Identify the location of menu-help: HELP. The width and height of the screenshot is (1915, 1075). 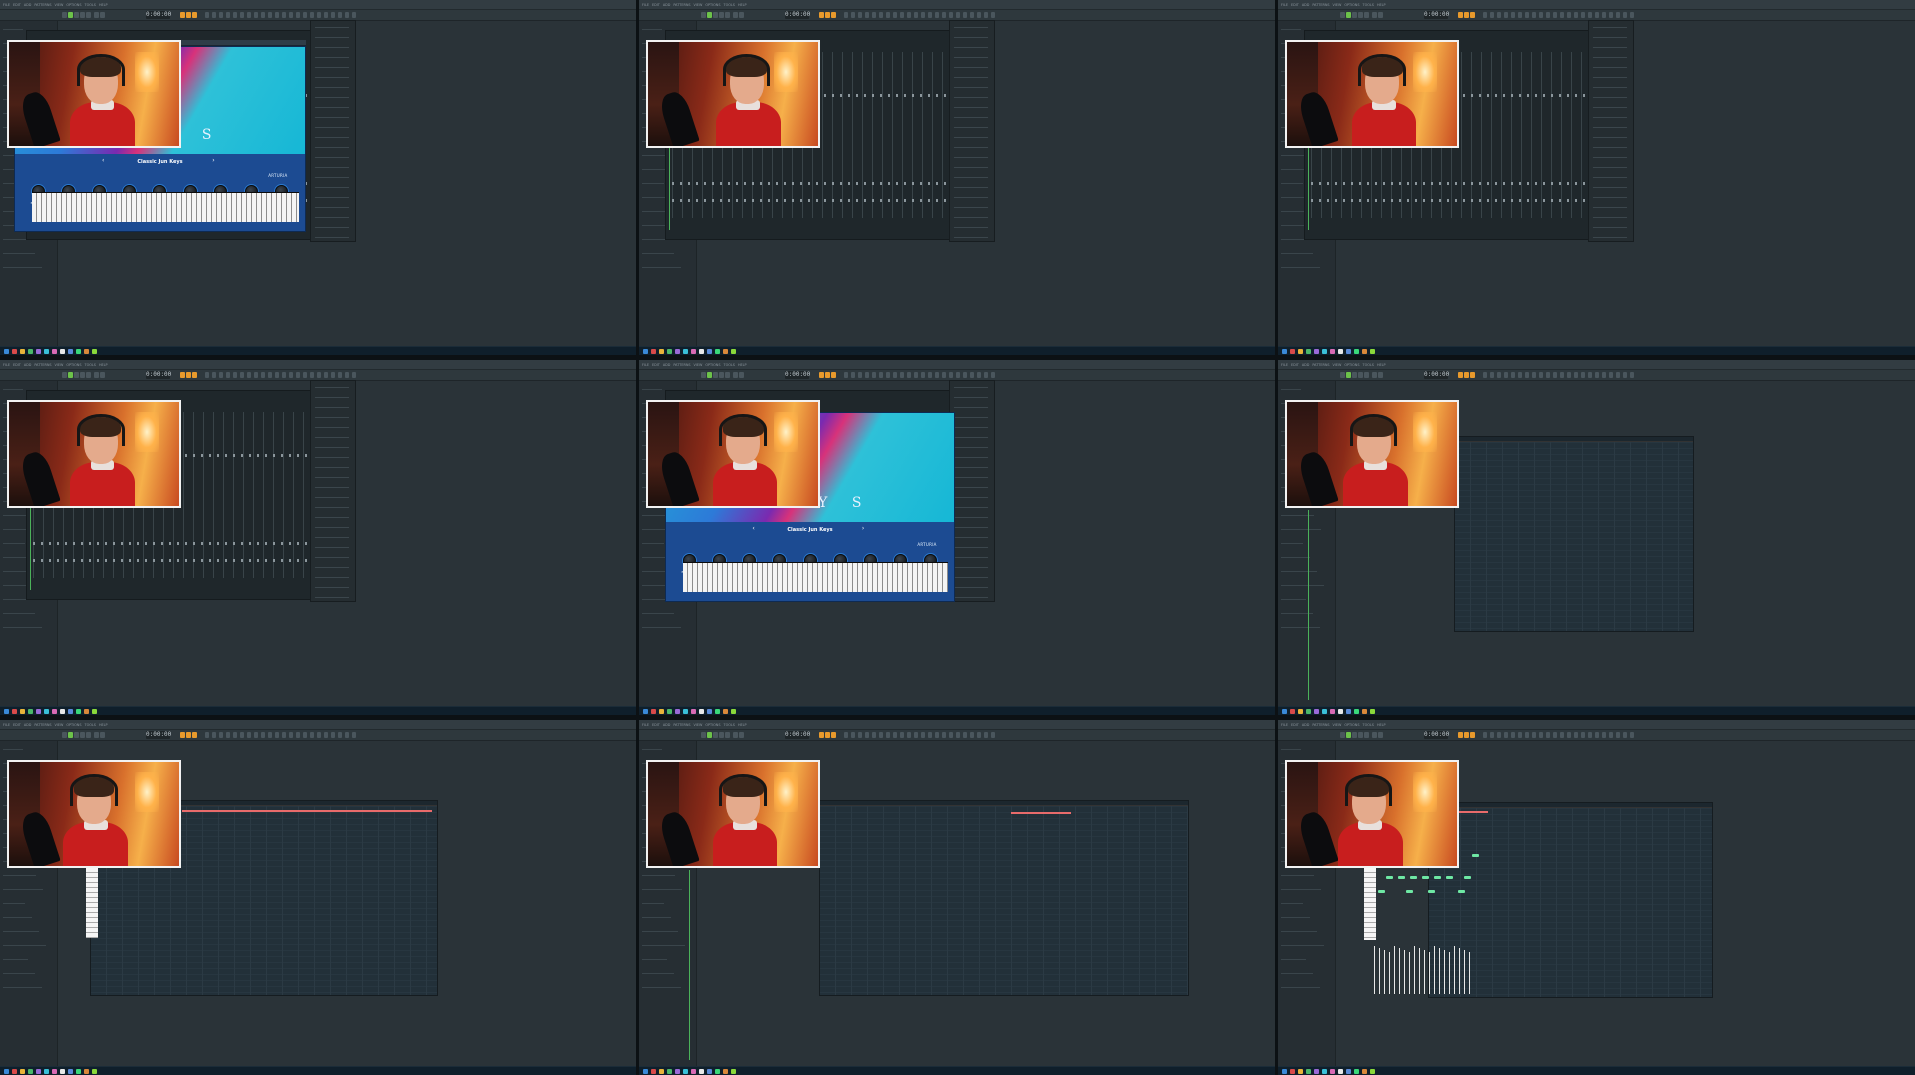
(103, 5).